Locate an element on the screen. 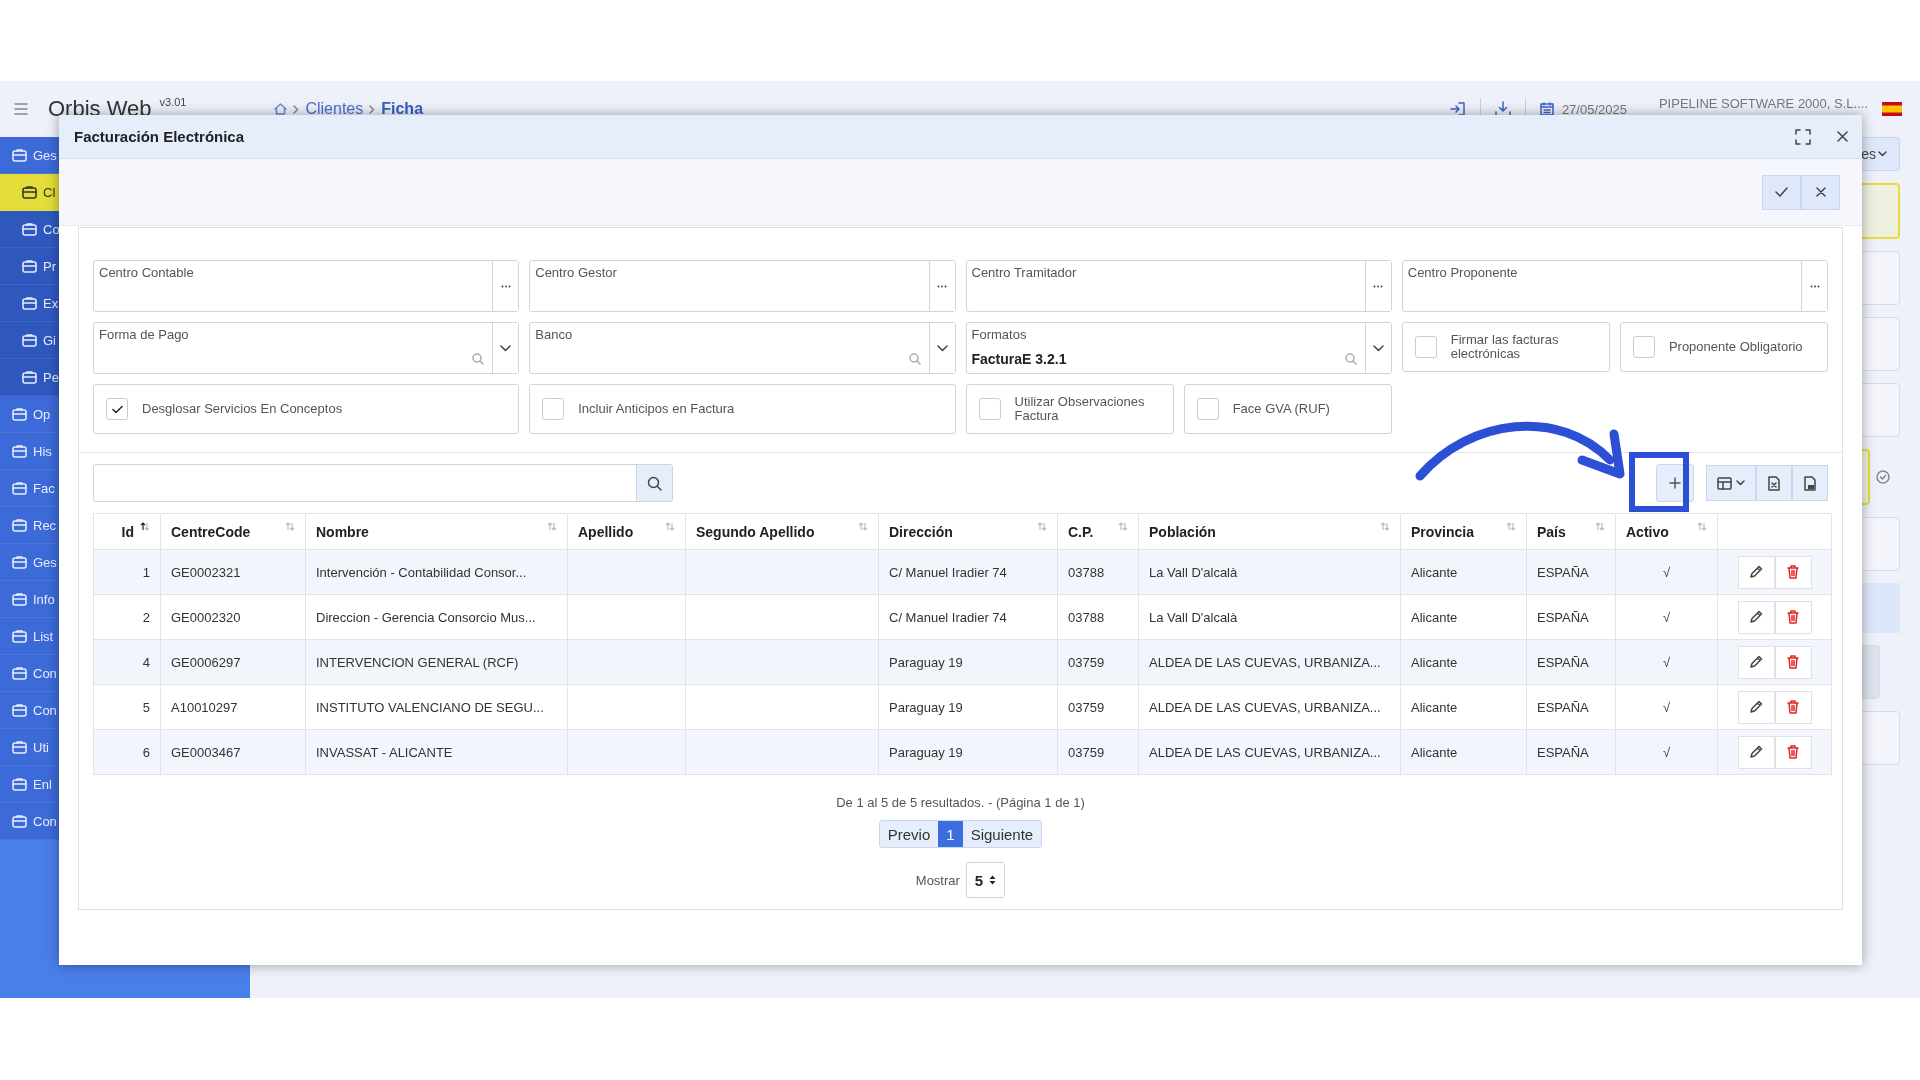 This screenshot has width=1920, height=1080. checkbox-option: Face GVA (RUF) is located at coordinates (1287, 409).